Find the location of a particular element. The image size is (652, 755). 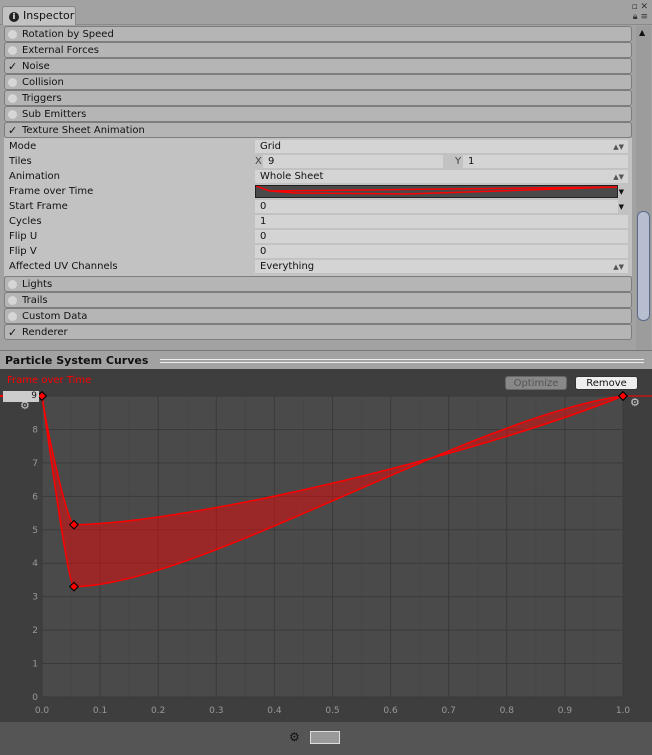

inspector-scrollbar: ▲ is located at coordinates (643, 188).